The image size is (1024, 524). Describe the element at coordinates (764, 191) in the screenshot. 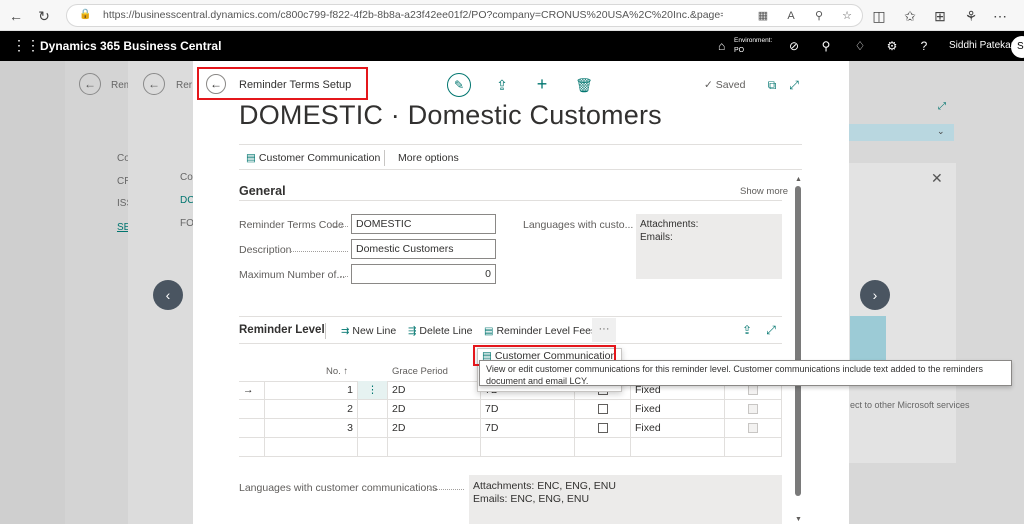

I see `show-more-link: Show more` at that location.